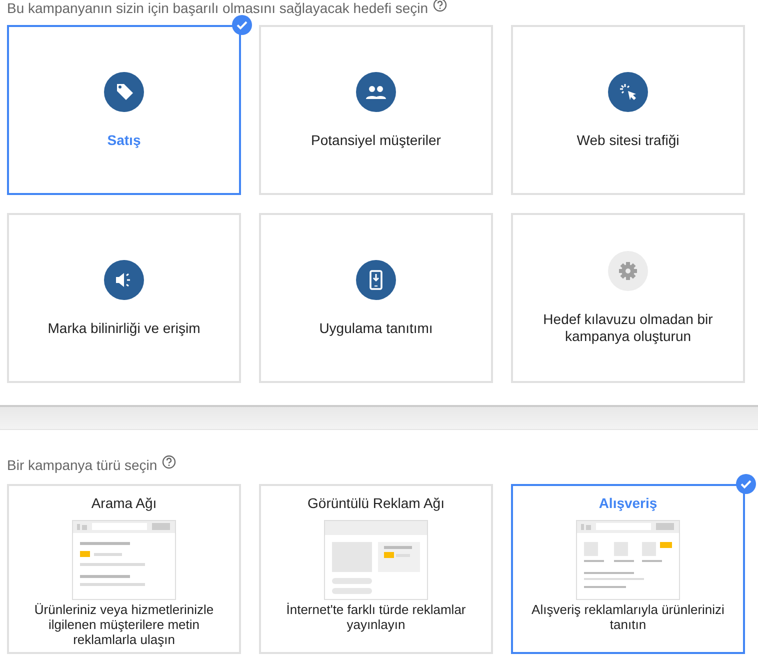 Image resolution: width=758 pixels, height=667 pixels. Describe the element at coordinates (376, 503) in the screenshot. I see `campaign-type-title: Görüntülü Reklam Ağı` at that location.